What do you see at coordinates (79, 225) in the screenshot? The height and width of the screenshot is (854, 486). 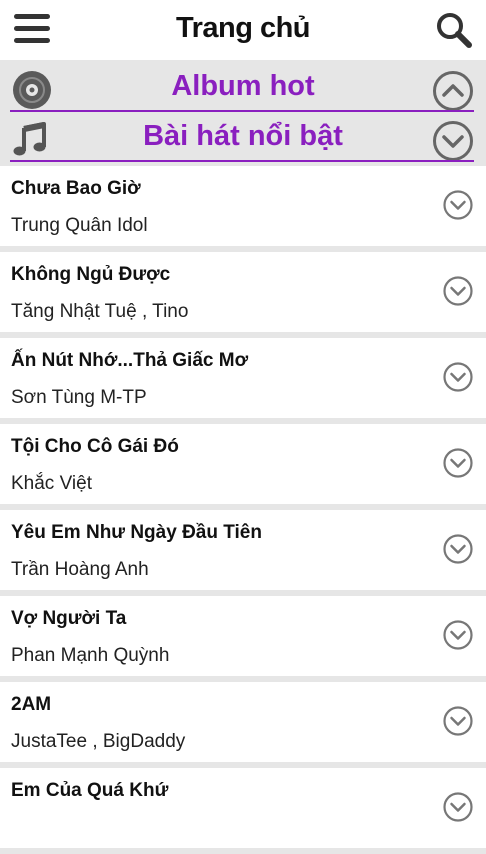 I see `song-artist: Trung Quân Idol` at bounding box center [79, 225].